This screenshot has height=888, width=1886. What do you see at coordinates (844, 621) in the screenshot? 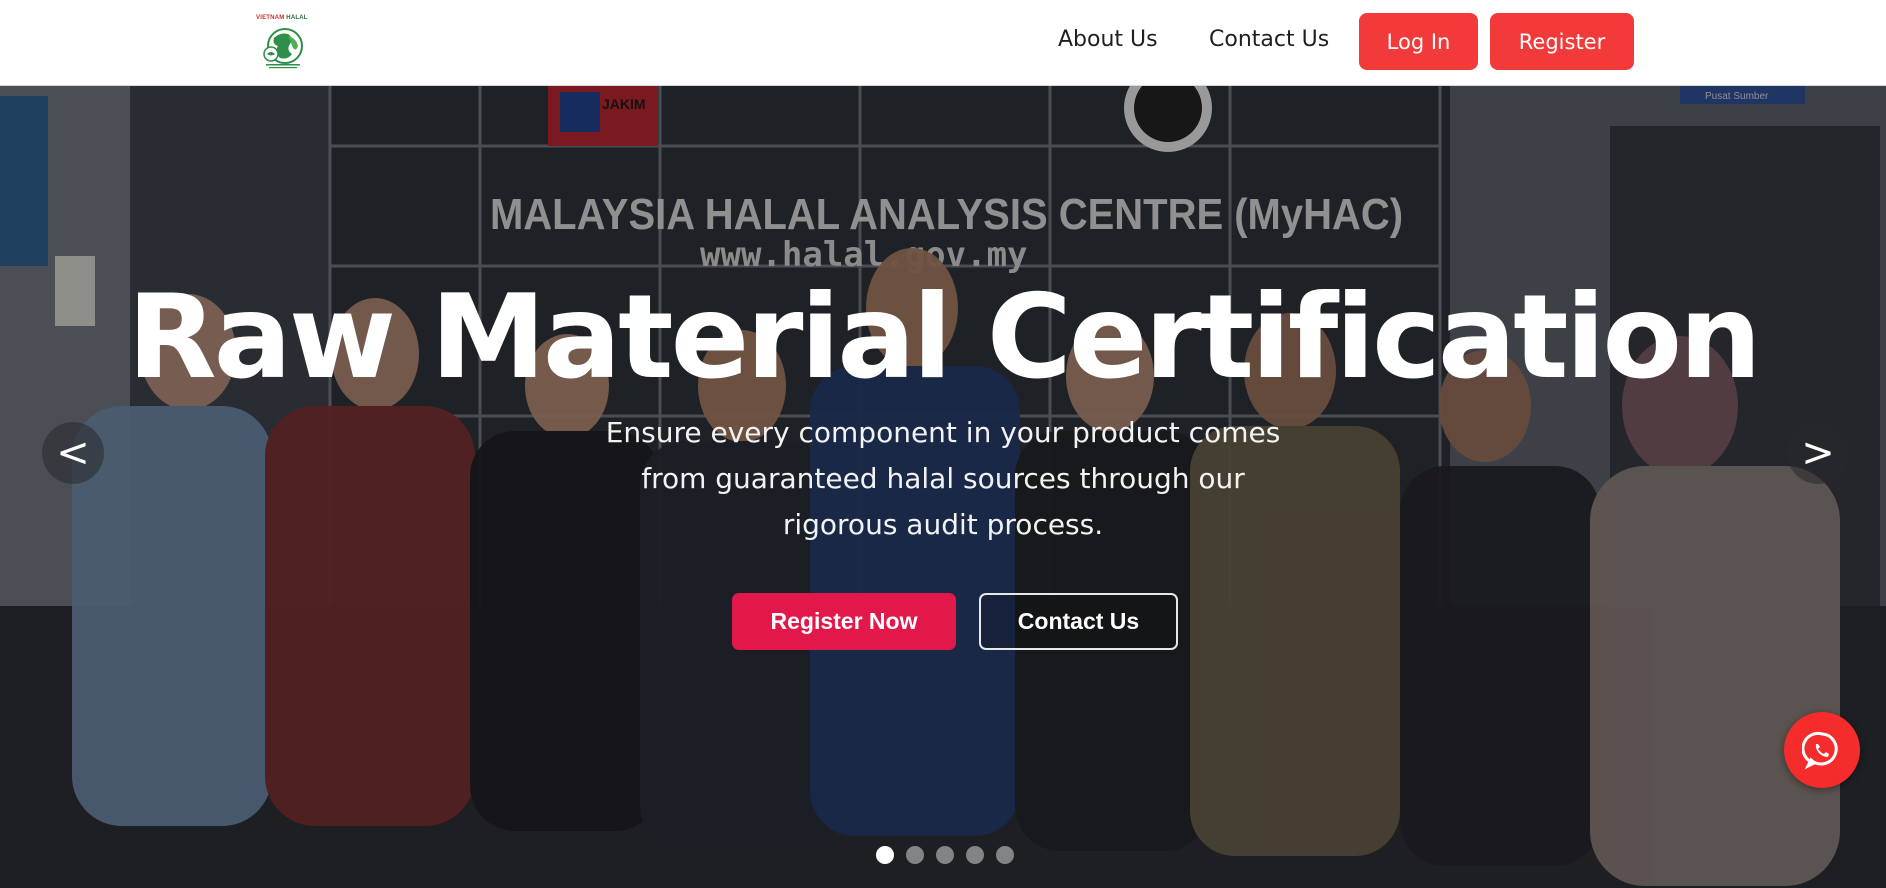
I see `register-now-button: Register Now` at bounding box center [844, 621].